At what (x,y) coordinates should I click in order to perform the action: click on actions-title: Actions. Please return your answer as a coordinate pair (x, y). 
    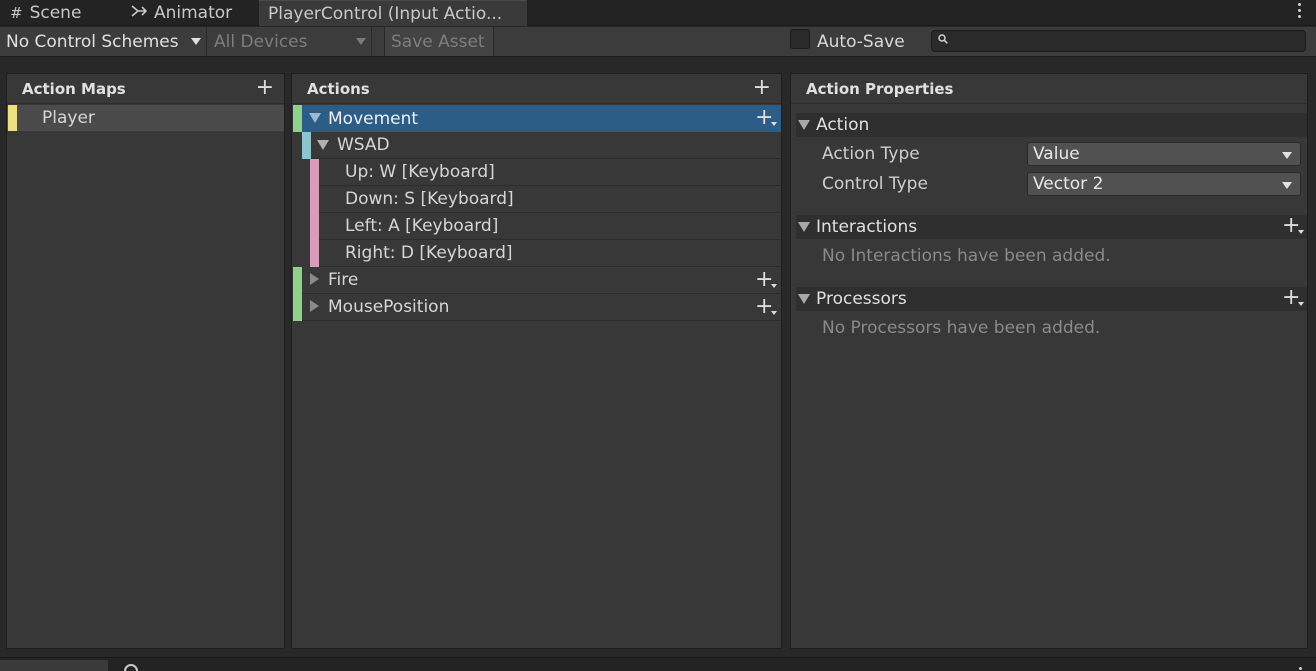
    Looking at the image, I should click on (338, 88).